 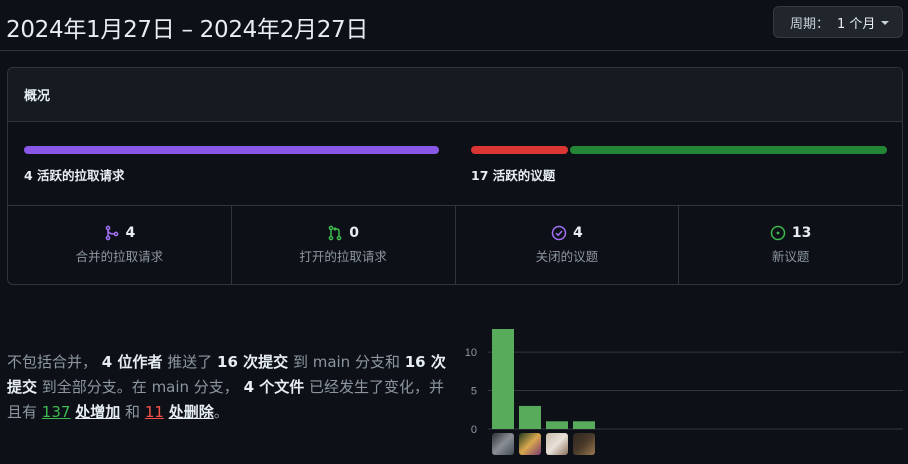 What do you see at coordinates (187, 30) in the screenshot?
I see `date-range-title: 2024年1月27日 – 2024年2月27日` at bounding box center [187, 30].